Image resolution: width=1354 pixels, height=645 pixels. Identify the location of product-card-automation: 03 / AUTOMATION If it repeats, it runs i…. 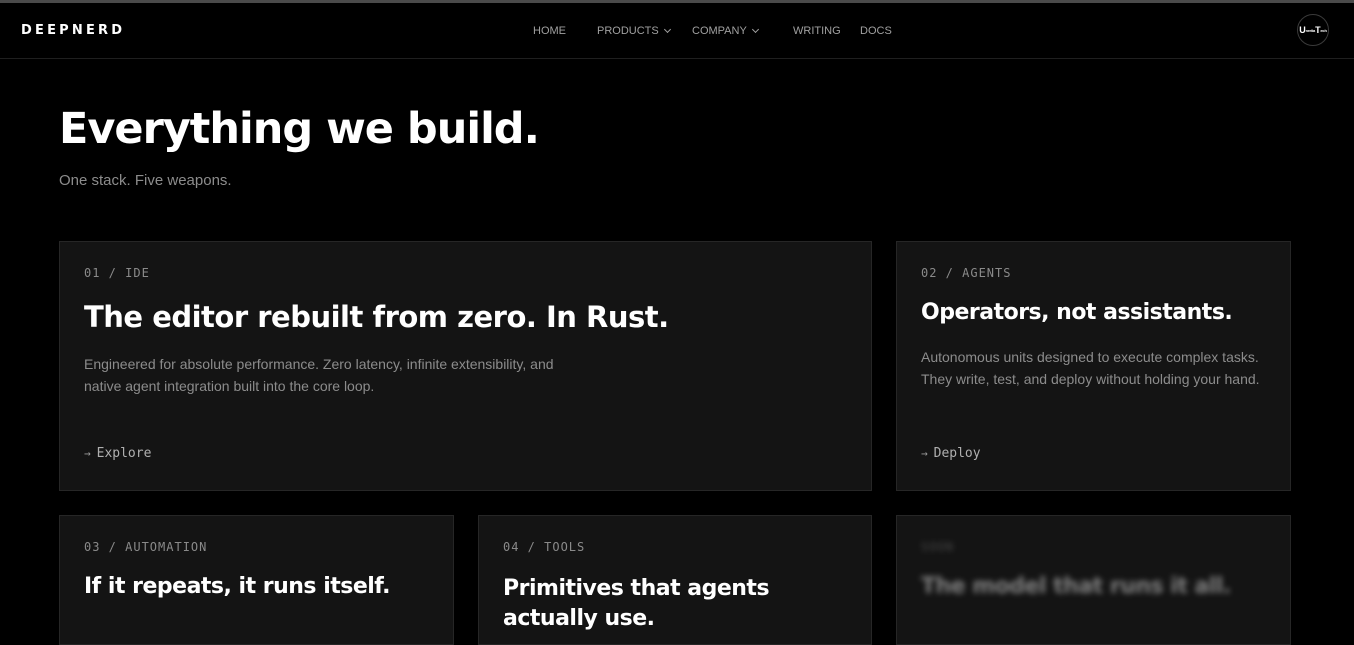
(256, 580).